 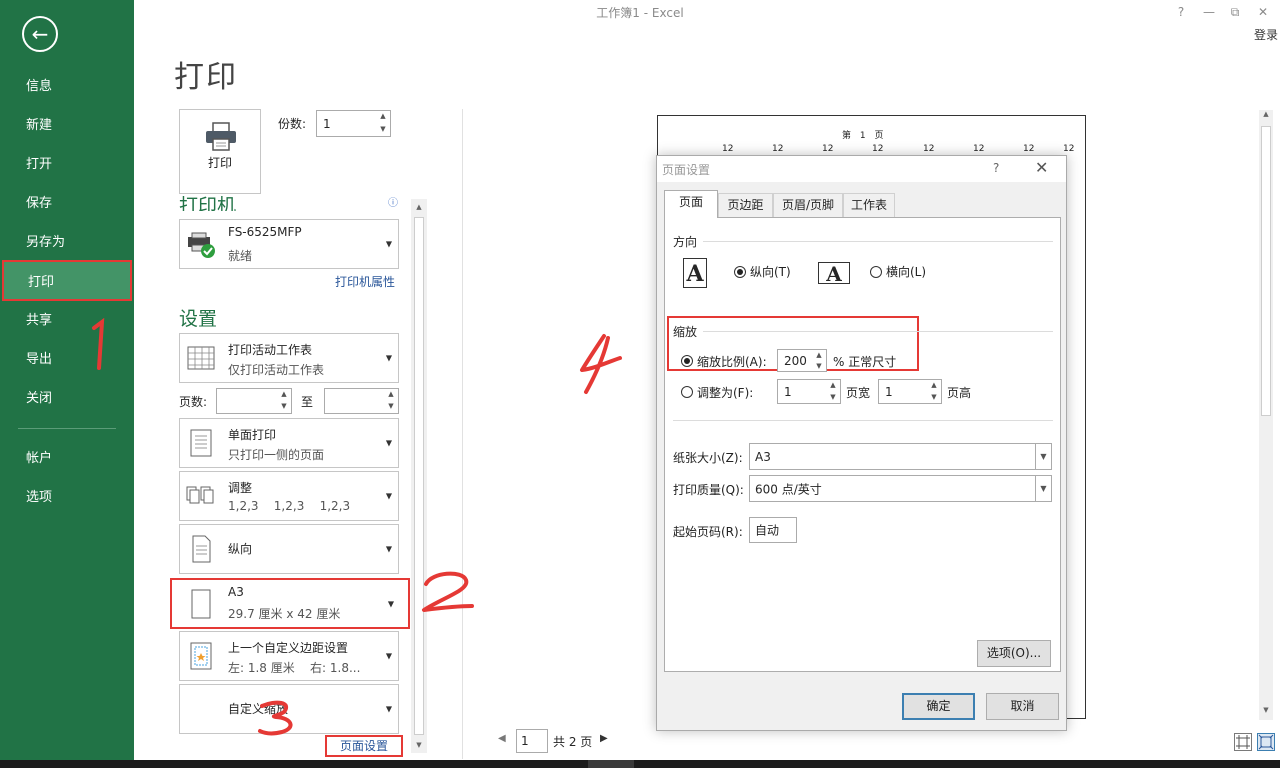 What do you see at coordinates (364, 746) in the screenshot?
I see `page-setup-link: 页面设置` at bounding box center [364, 746].